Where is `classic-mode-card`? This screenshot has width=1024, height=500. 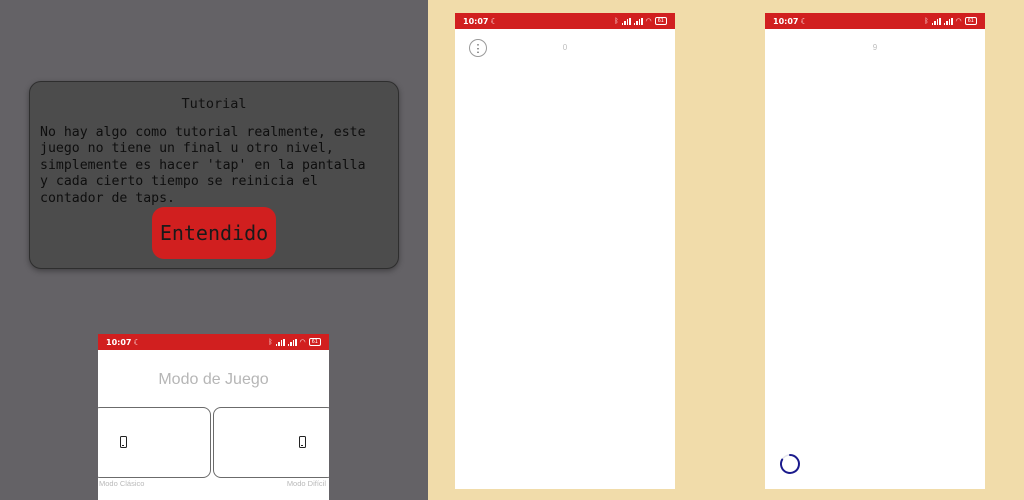
classic-mode-card is located at coordinates (154, 442).